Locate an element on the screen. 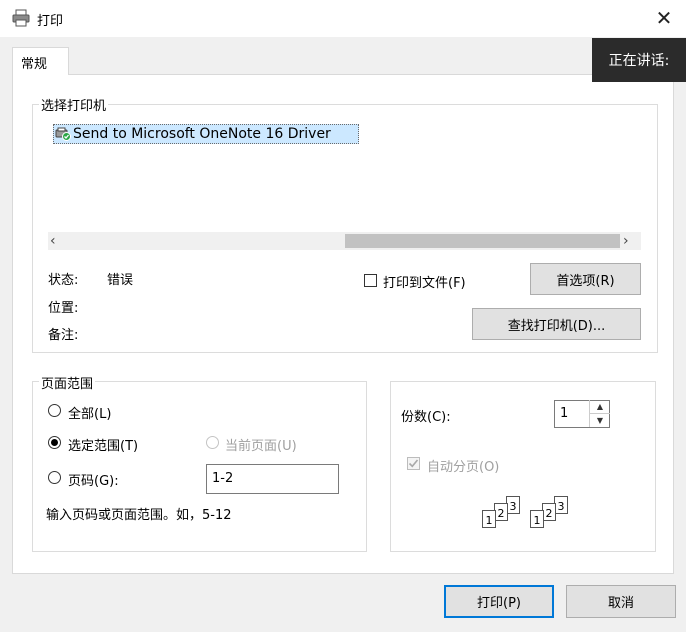 The image size is (686, 632). collate-label: 自动分页(O) is located at coordinates (463, 467).